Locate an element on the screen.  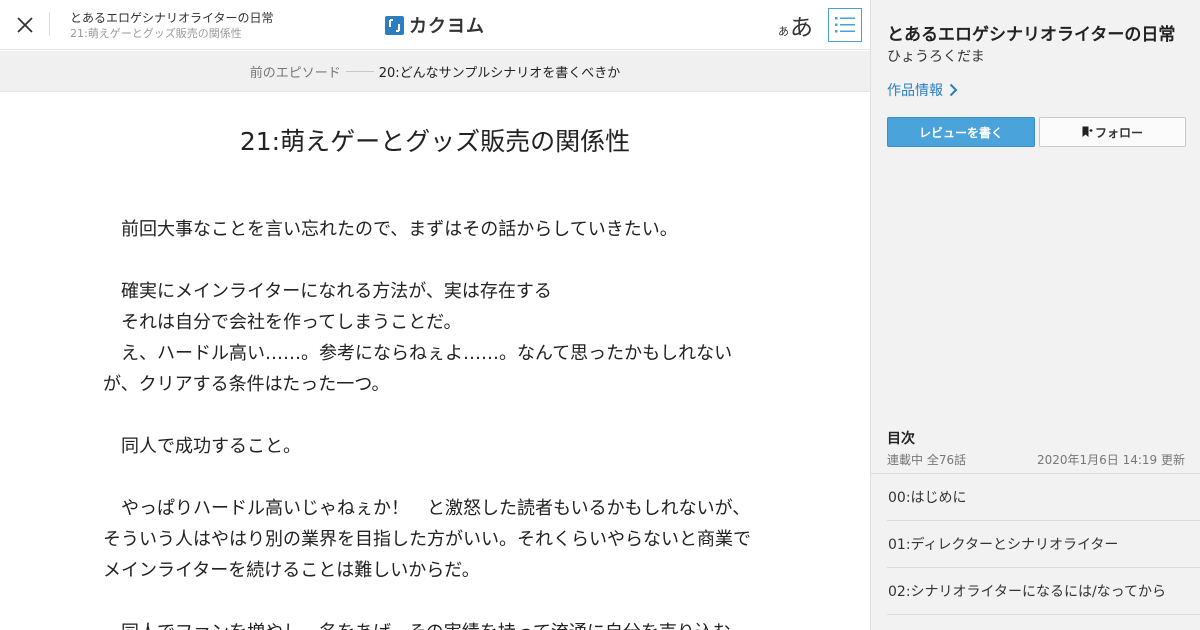
toc-list-icon is located at coordinates (845, 25).